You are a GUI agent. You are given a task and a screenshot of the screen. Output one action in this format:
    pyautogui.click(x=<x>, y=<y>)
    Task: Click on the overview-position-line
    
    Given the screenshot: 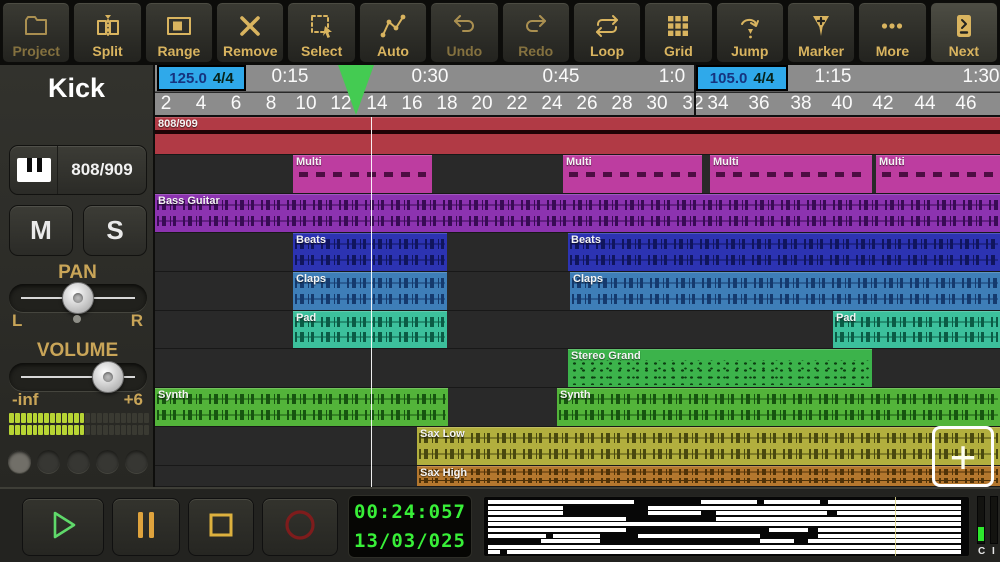 What is the action you would take?
    pyautogui.click(x=896, y=526)
    